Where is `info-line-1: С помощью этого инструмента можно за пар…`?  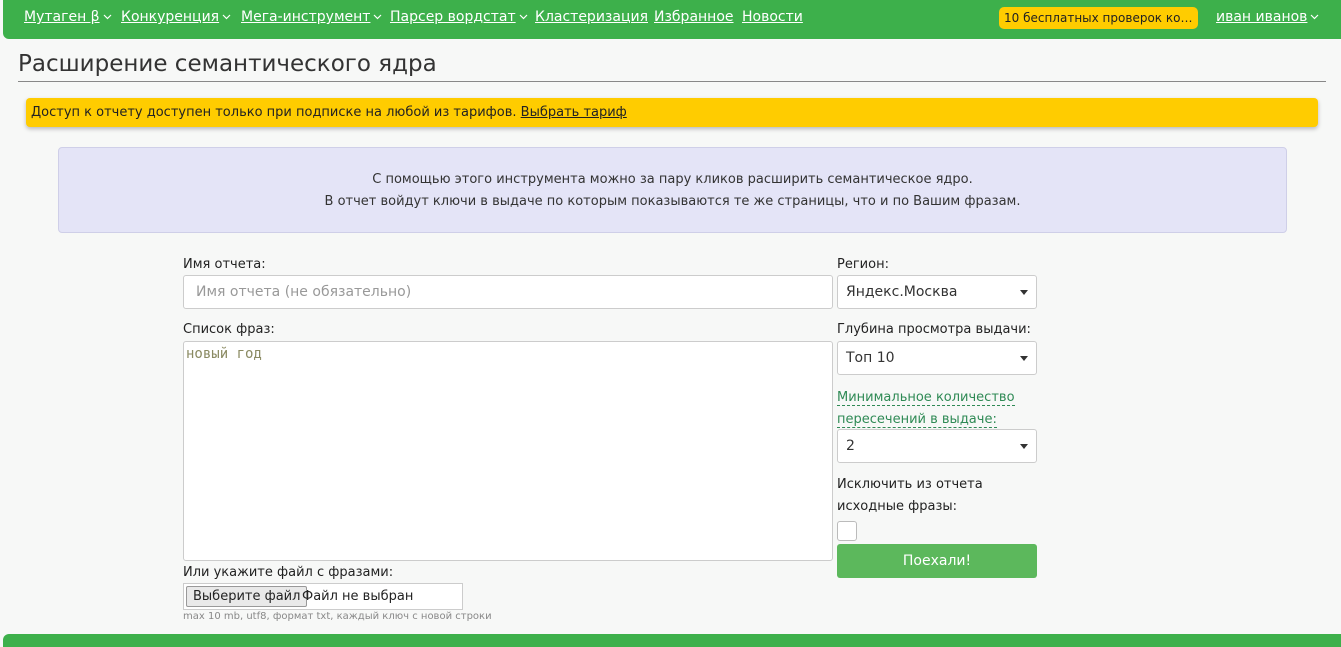 info-line-1: С помощью этого инструмента можно за пар… is located at coordinates (672, 179).